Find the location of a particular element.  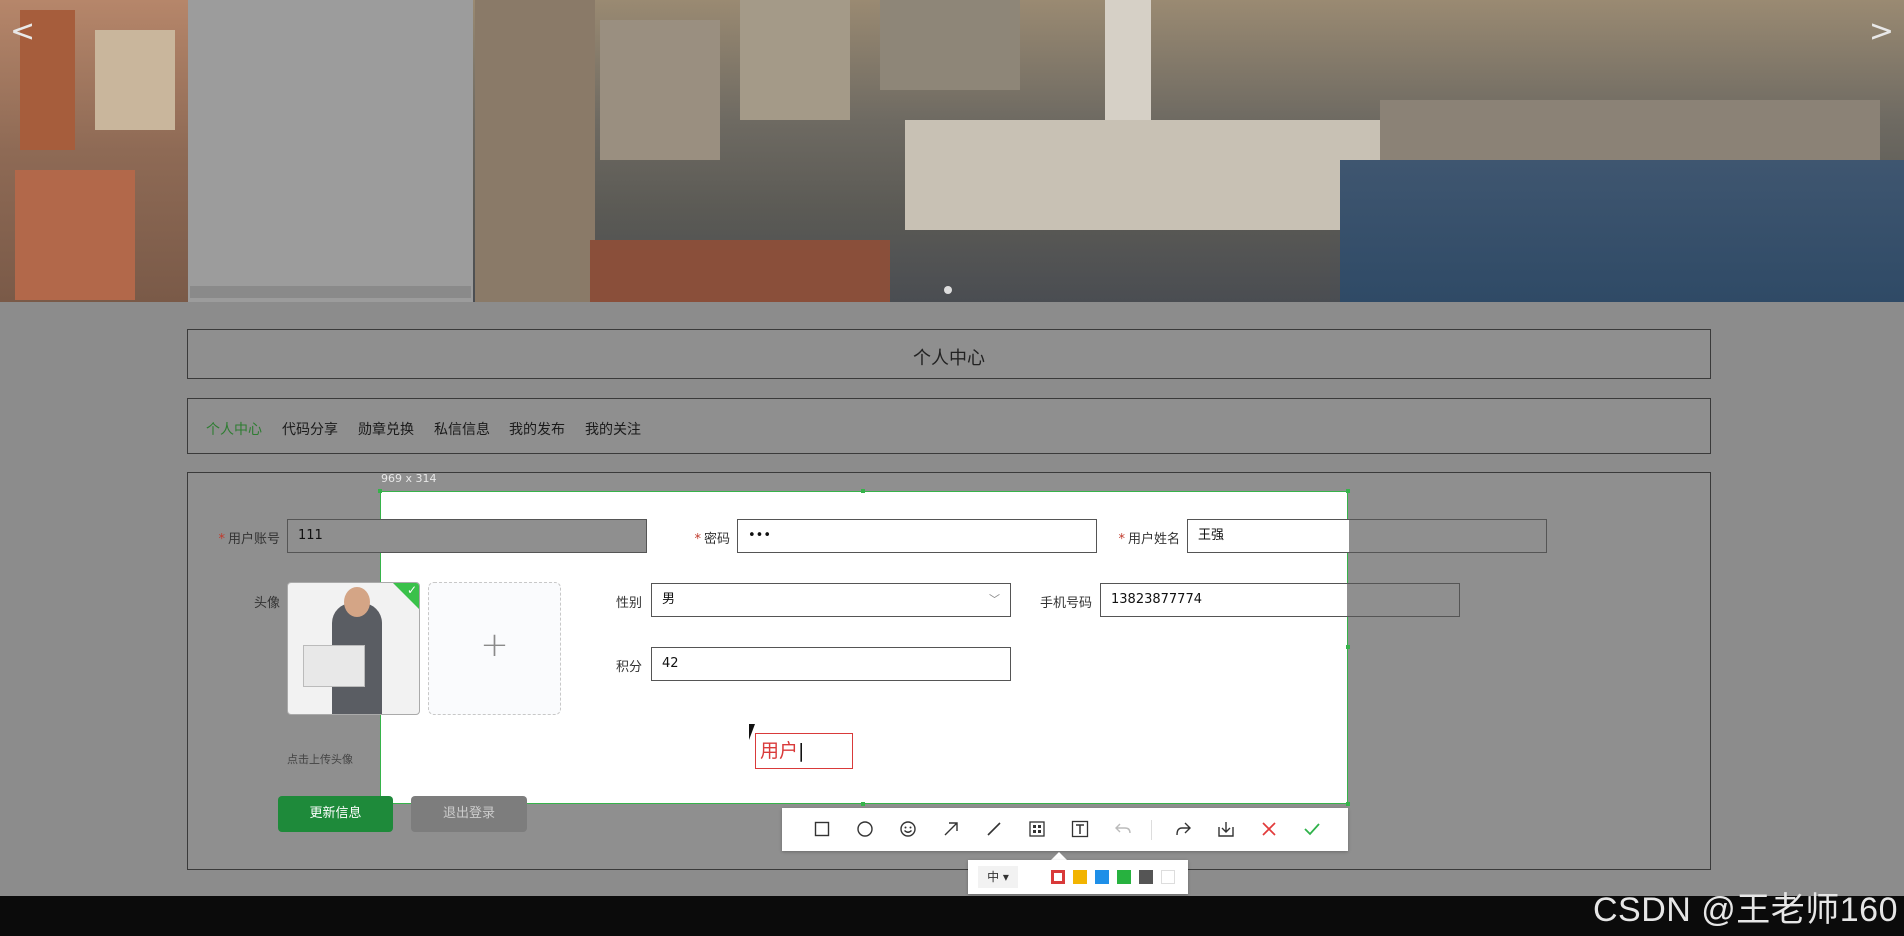

gender-select: 男 ﹀ is located at coordinates (831, 600).